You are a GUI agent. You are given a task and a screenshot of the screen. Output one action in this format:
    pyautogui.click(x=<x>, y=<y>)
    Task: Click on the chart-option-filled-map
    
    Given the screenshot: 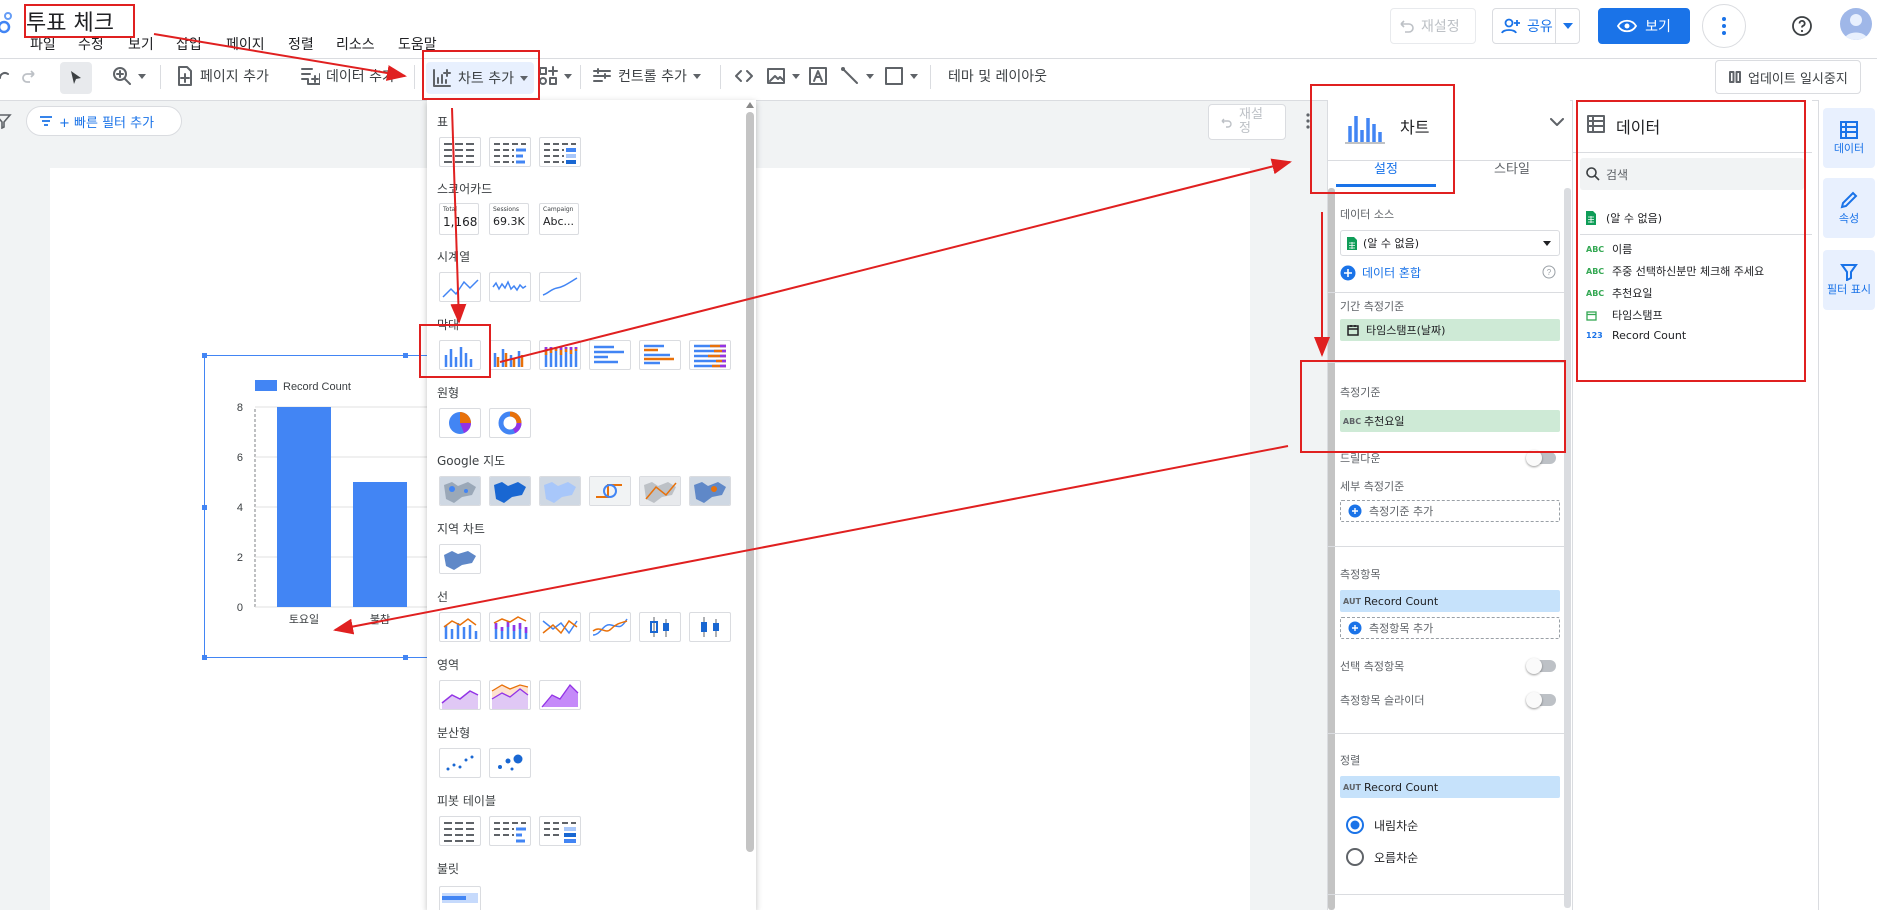 What is the action you would take?
    pyautogui.click(x=510, y=491)
    